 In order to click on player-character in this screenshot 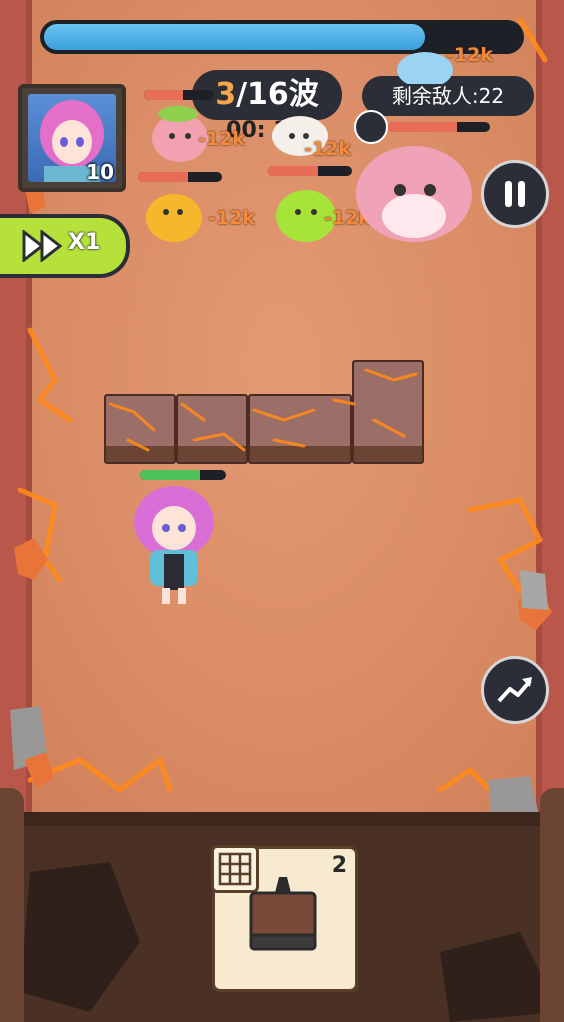, I will do `click(180, 542)`.